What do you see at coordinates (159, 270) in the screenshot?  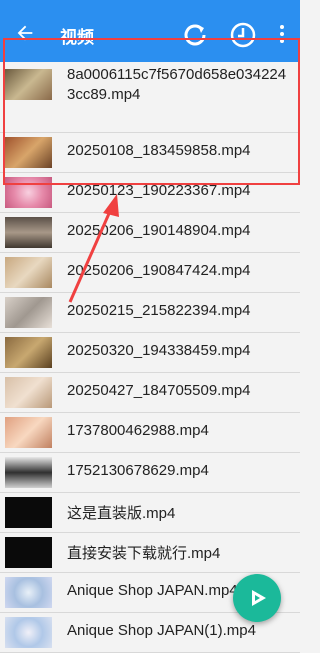 I see `file-name: 20250206_190847424.mp4` at bounding box center [159, 270].